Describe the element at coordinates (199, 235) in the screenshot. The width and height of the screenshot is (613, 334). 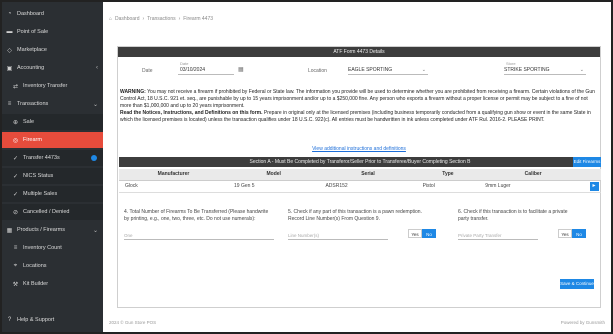
I see `total-firearms-input: One` at that location.